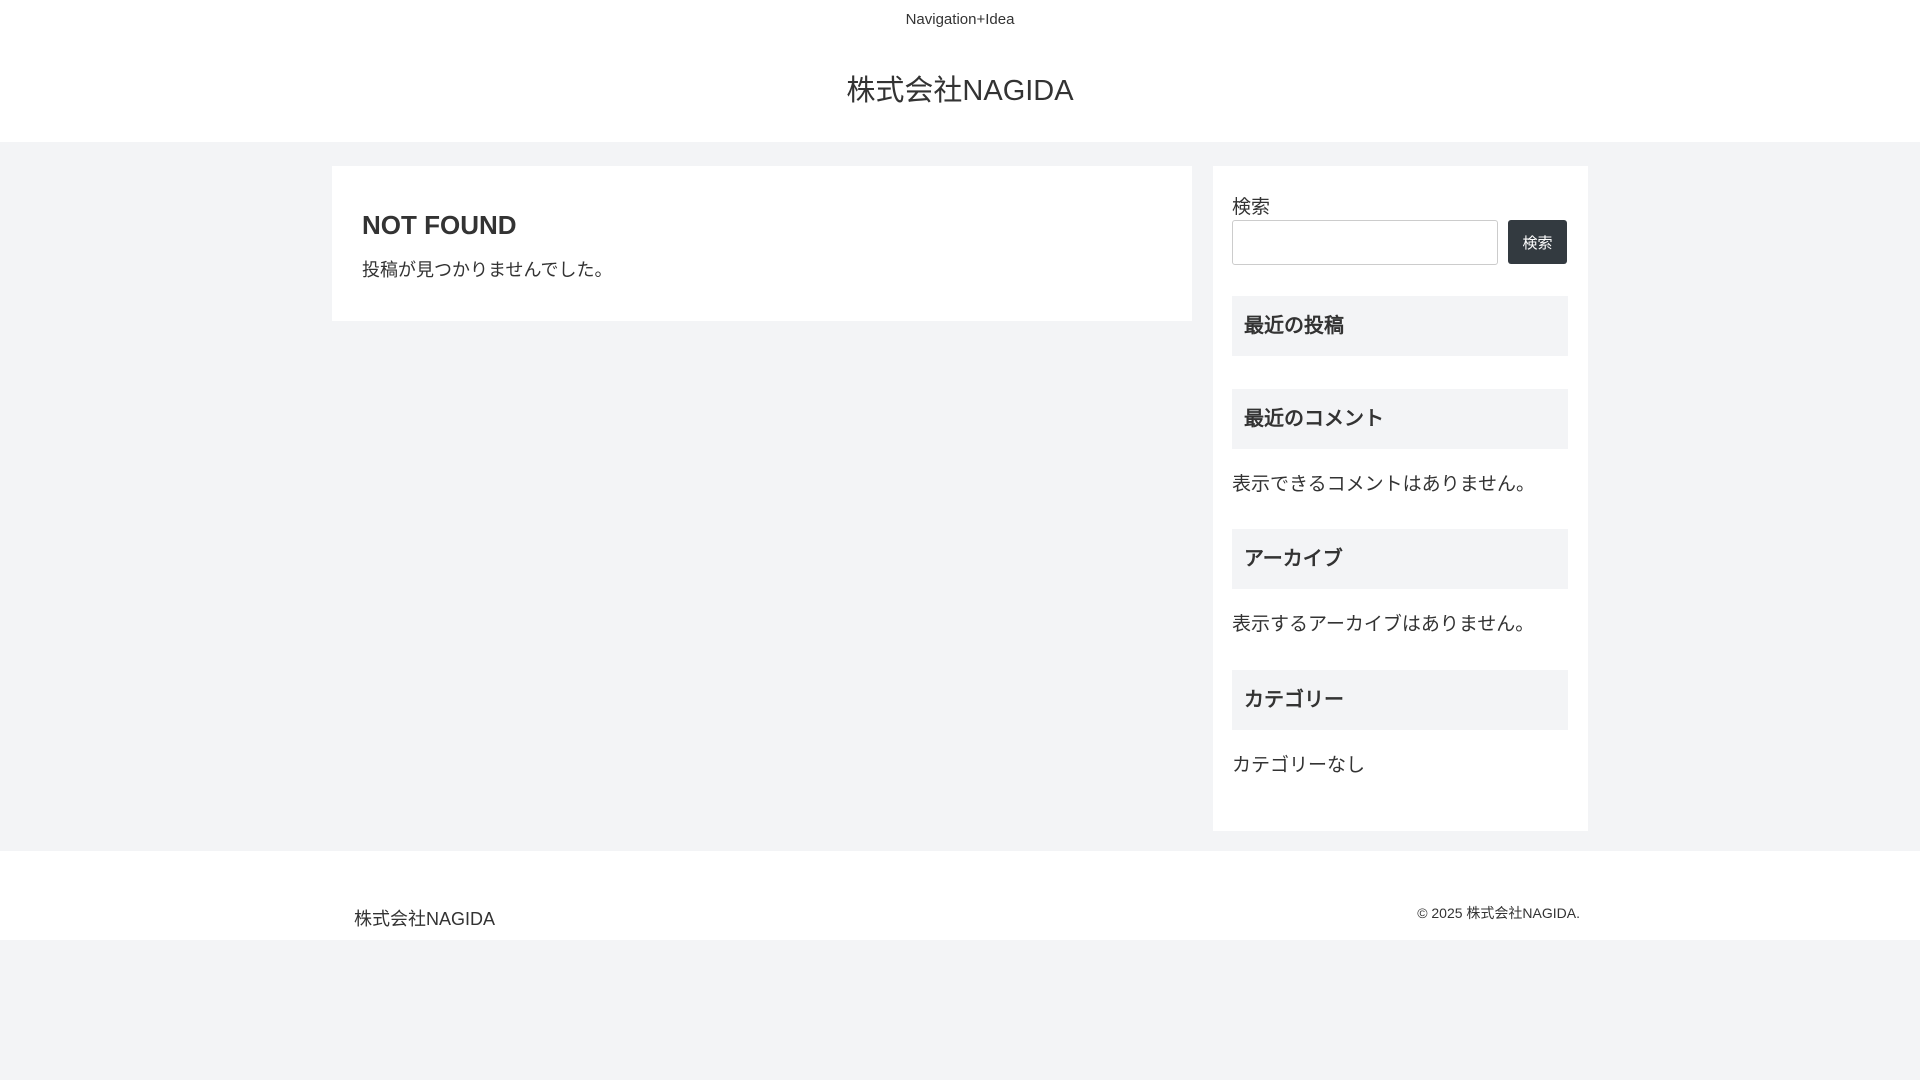  What do you see at coordinates (960, 895) in the screenshot?
I see `site-footer: 株式会社NAGIDA © 2025 株式会社NAGIDA.` at bounding box center [960, 895].